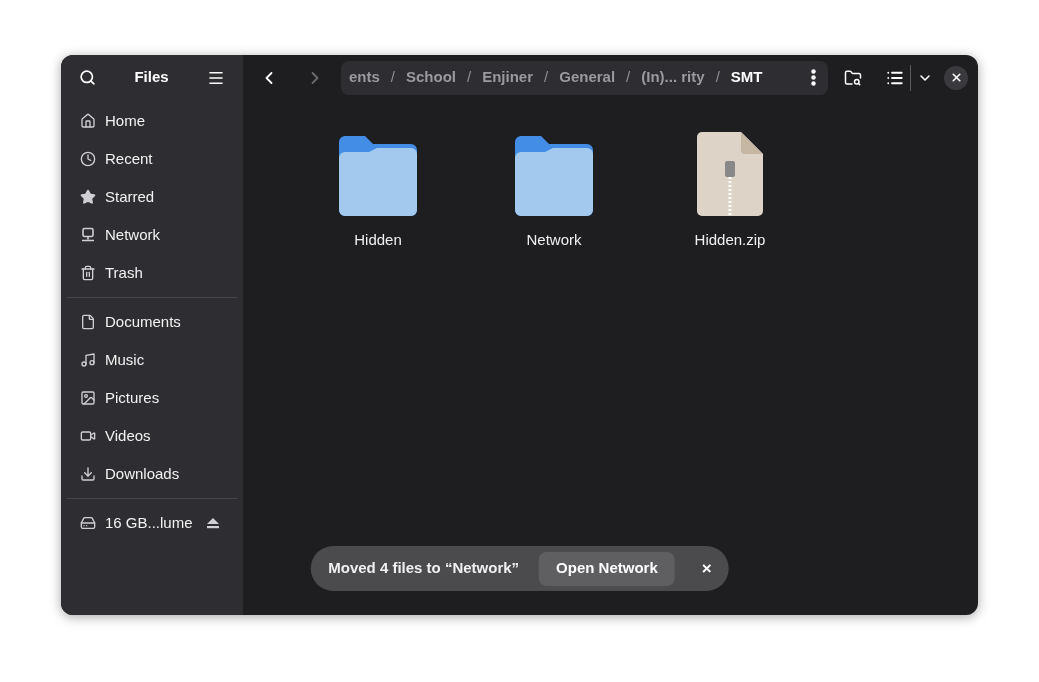 The width and height of the screenshot is (1039, 682). What do you see at coordinates (88, 322) in the screenshot?
I see `document-icon` at bounding box center [88, 322].